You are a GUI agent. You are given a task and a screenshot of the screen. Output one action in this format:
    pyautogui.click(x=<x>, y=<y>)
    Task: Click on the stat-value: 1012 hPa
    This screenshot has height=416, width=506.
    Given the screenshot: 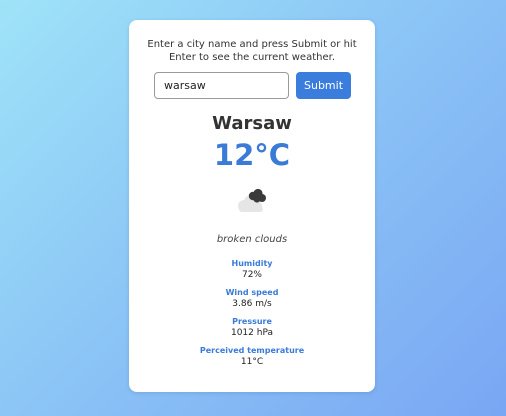 What is the action you would take?
    pyautogui.click(x=251, y=333)
    